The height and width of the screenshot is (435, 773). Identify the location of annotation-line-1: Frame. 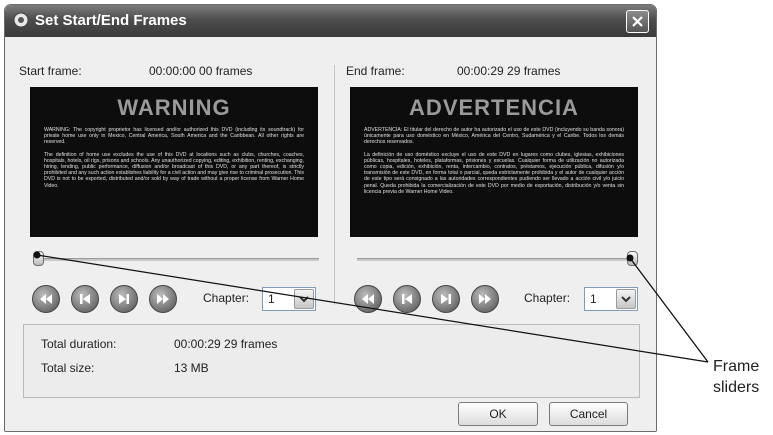
(736, 366).